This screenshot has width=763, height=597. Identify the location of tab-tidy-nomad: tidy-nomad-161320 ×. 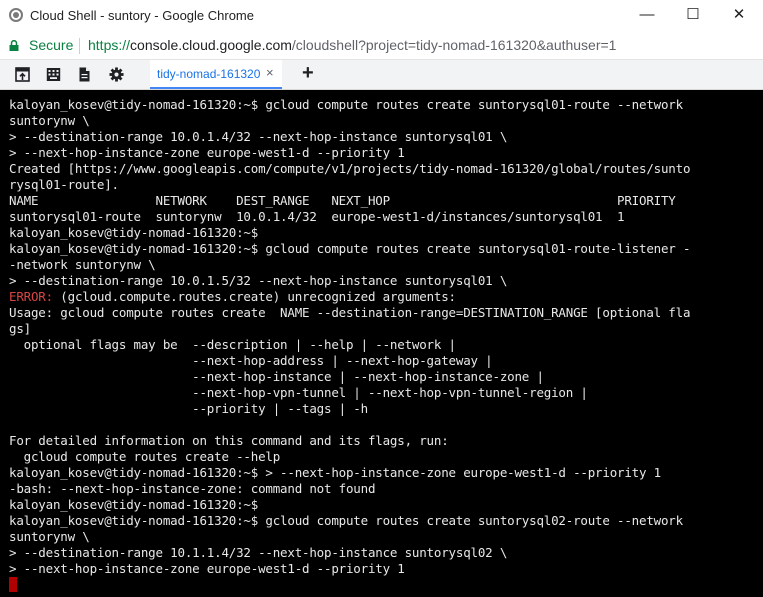
(216, 74).